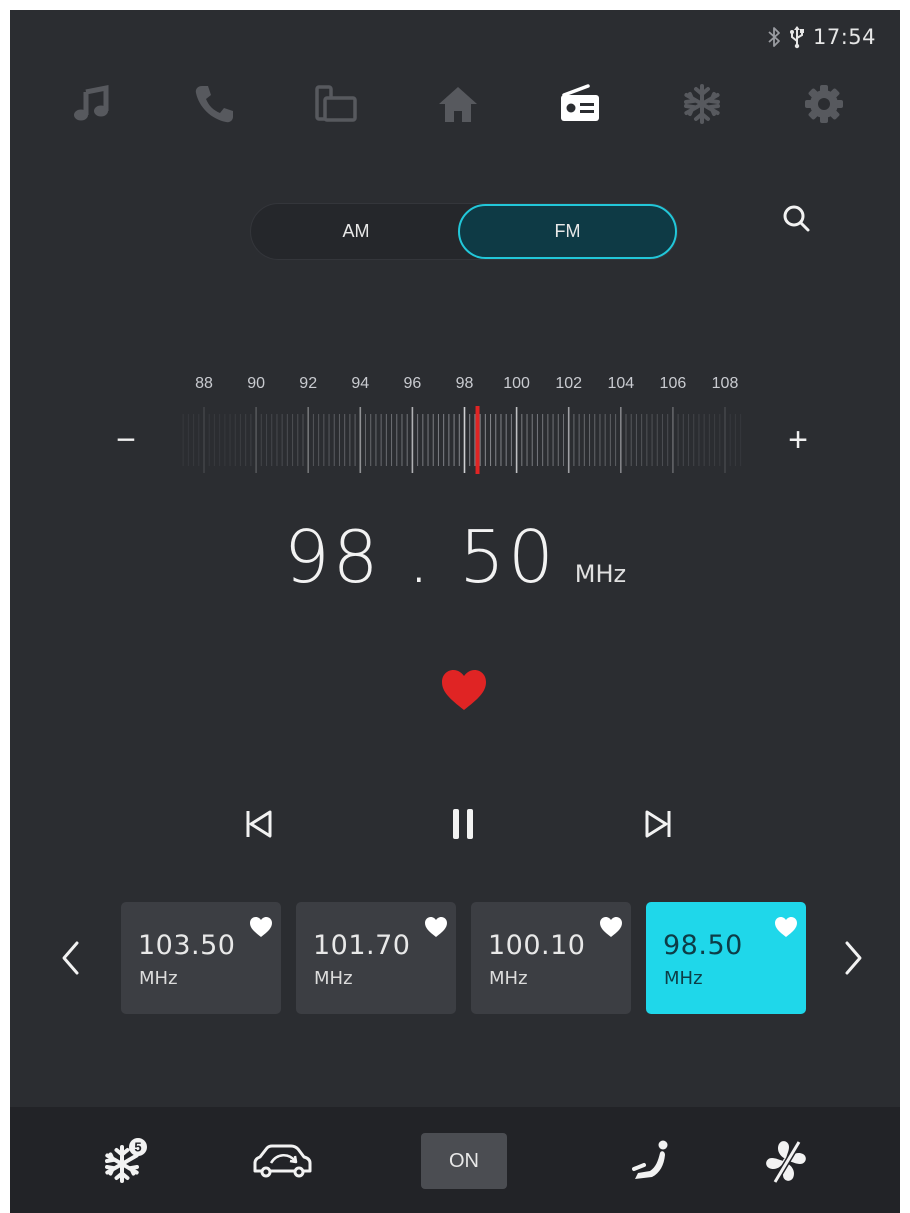 The height and width of the screenshot is (1213, 910). I want to click on band-toggle: AM FM, so click(464, 231).